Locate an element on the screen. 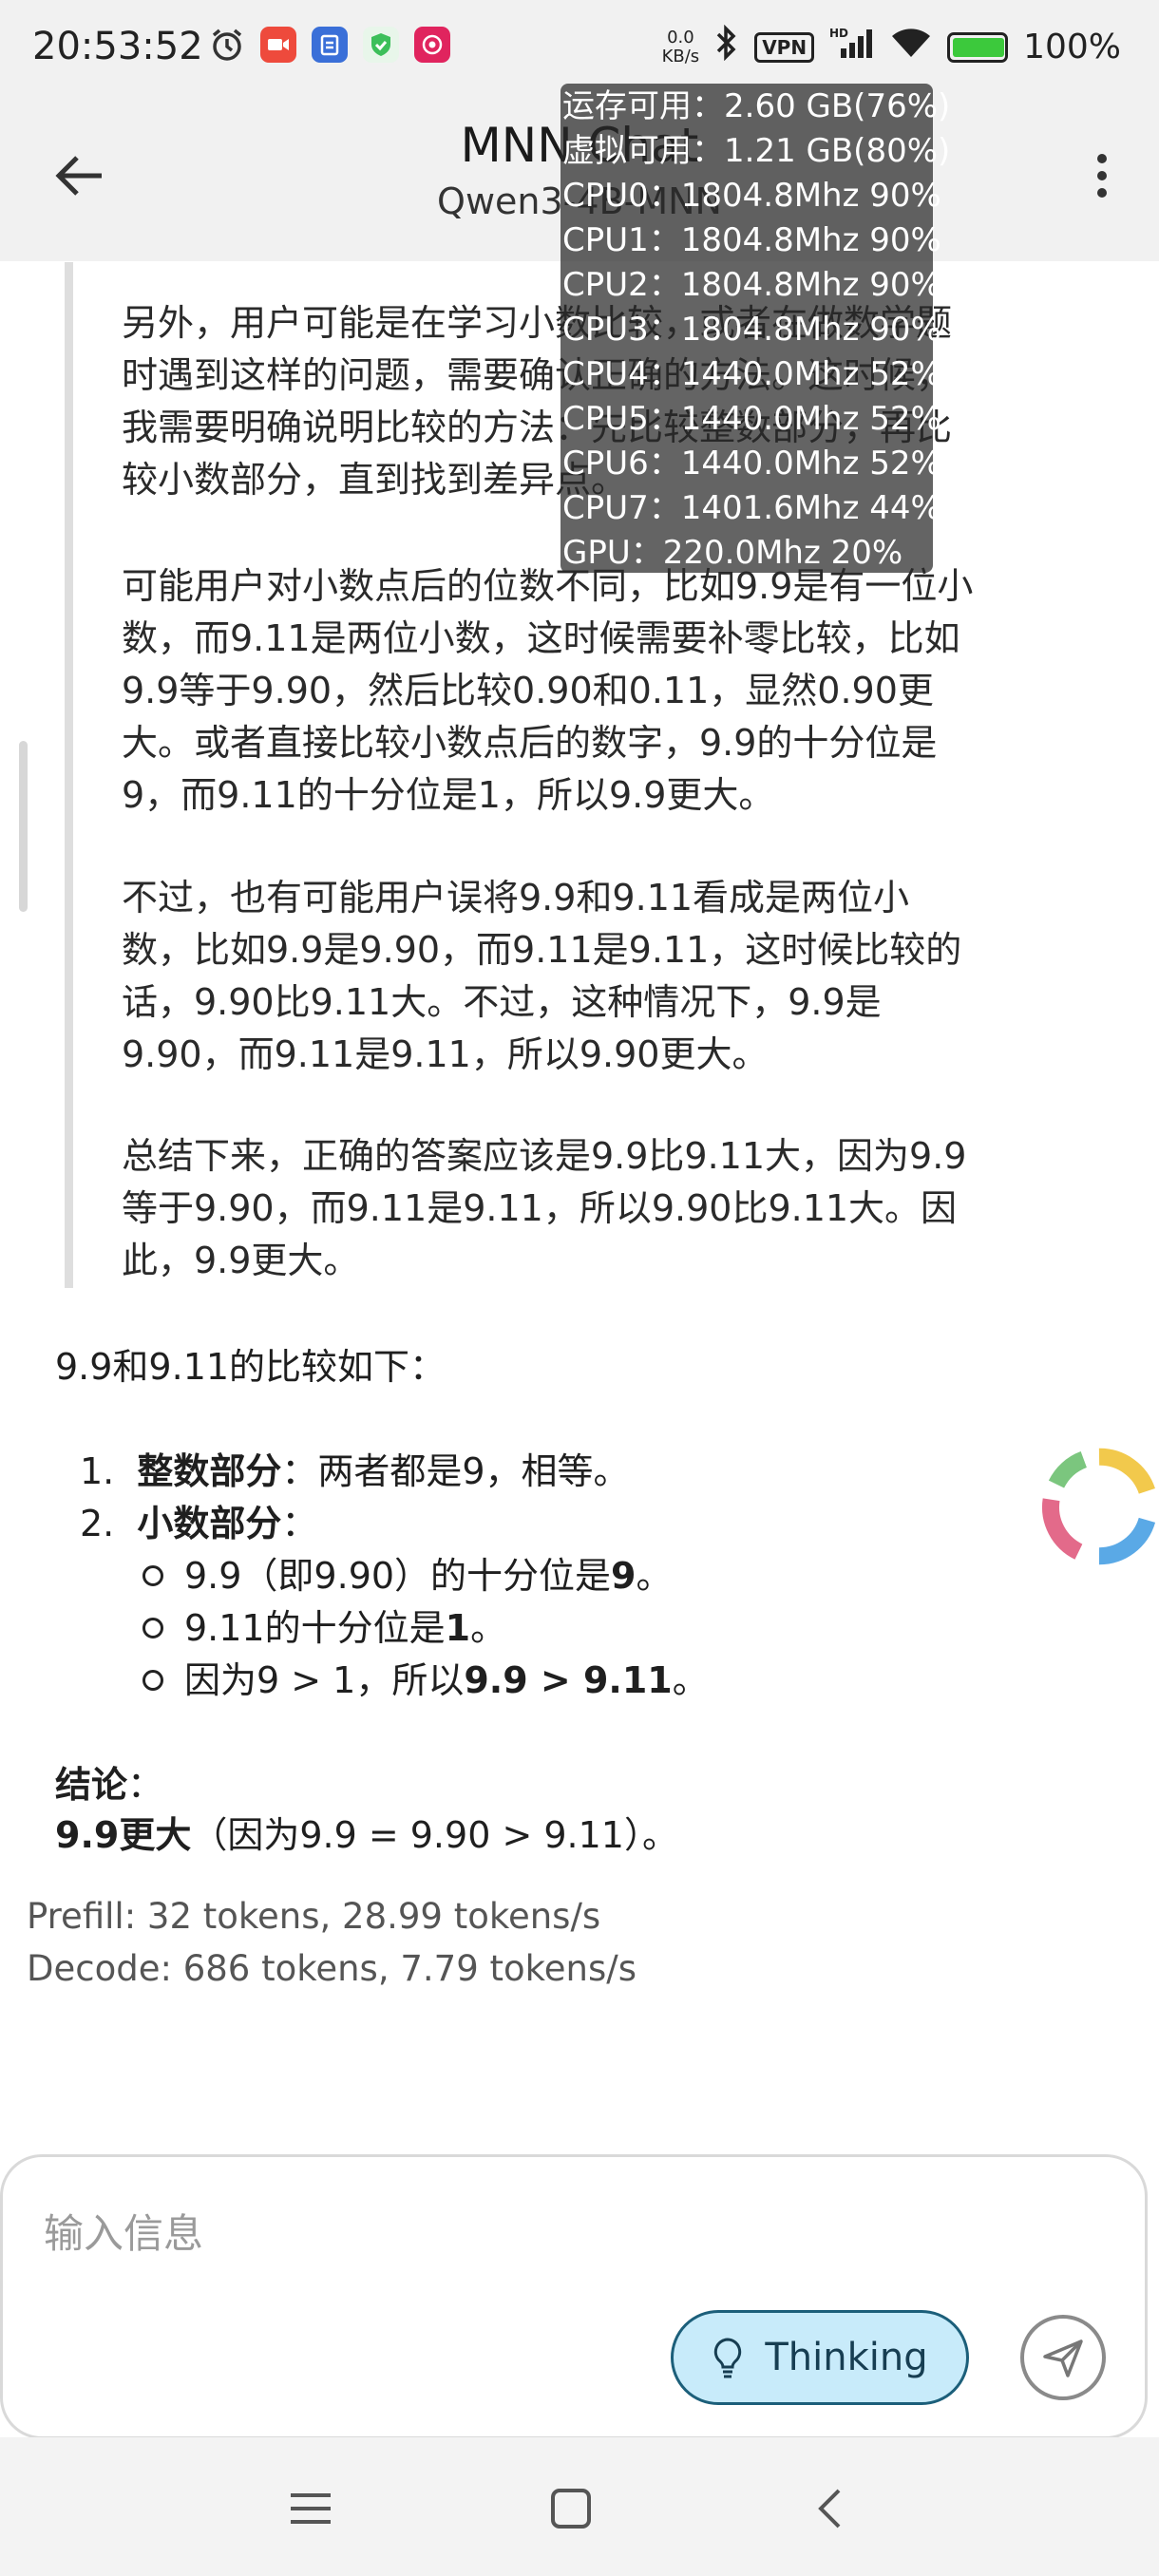 The height and width of the screenshot is (2576, 1159). more-options-button is located at coordinates (1102, 175).